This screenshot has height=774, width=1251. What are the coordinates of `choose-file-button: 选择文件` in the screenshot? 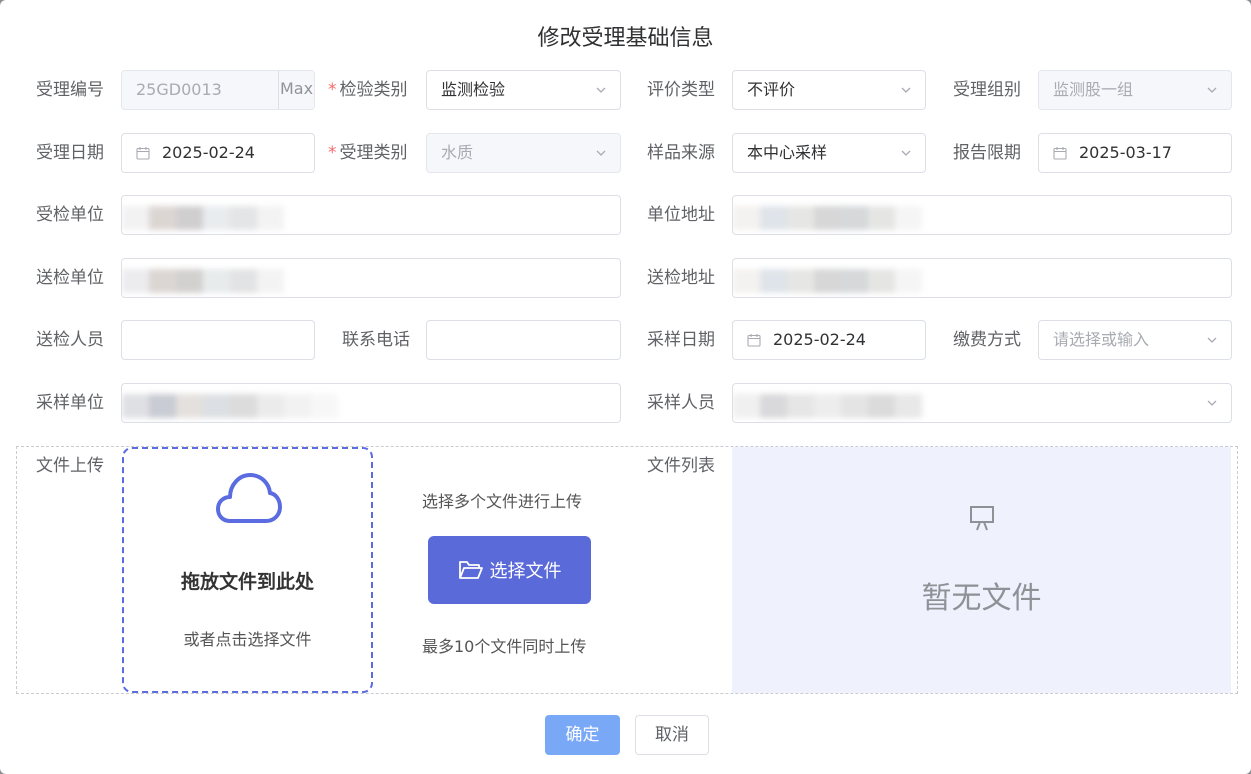 It's located at (509, 570).